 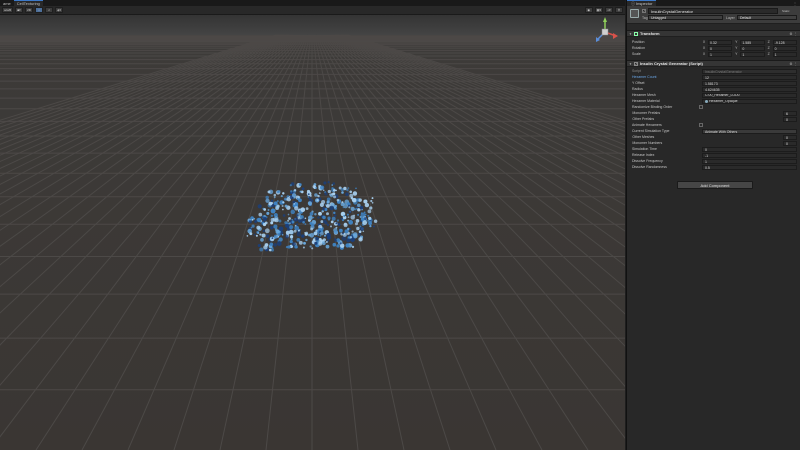 What do you see at coordinates (635, 63) in the screenshot?
I see `component-enabled-checkbox: ✓` at bounding box center [635, 63].